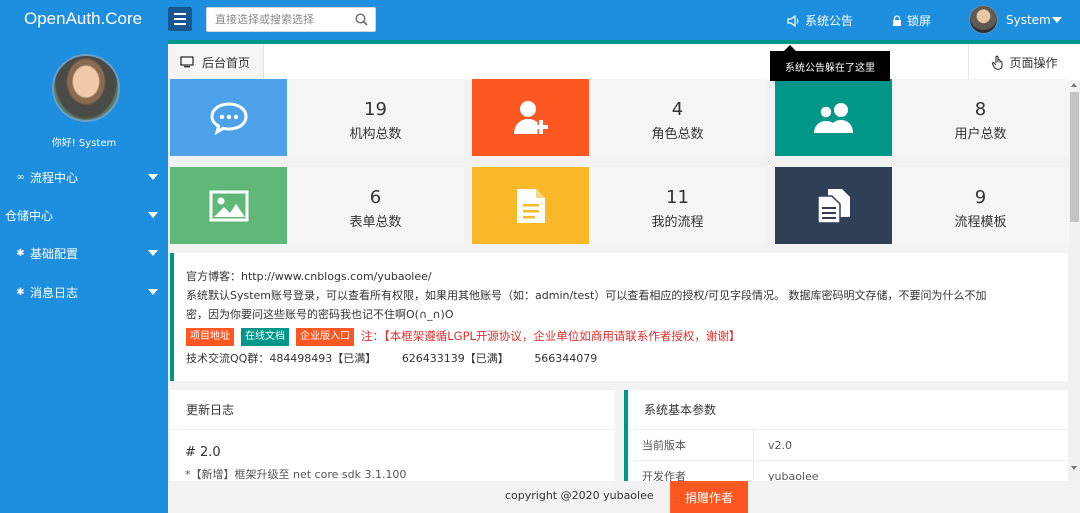  I want to click on sidebar-item-label: 流程中心, so click(54, 177).